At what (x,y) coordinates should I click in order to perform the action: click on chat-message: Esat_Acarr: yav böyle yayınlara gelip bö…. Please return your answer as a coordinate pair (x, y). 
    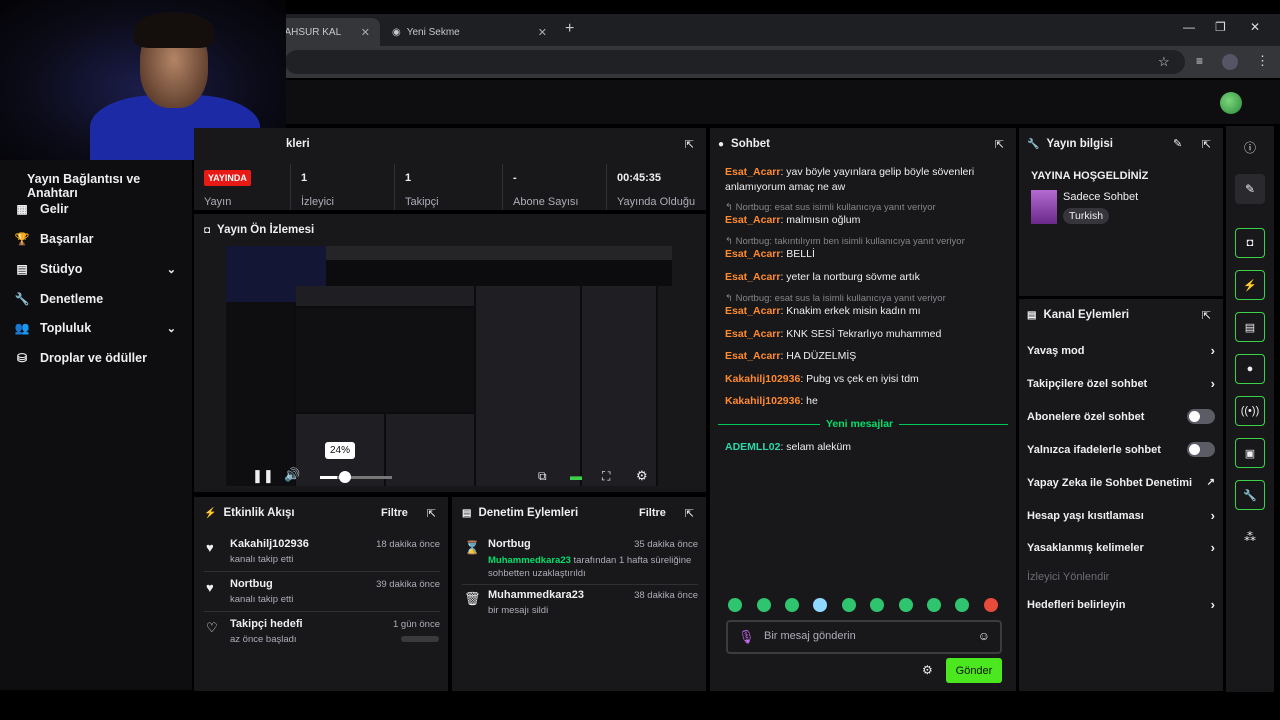
    Looking at the image, I should click on (860, 180).